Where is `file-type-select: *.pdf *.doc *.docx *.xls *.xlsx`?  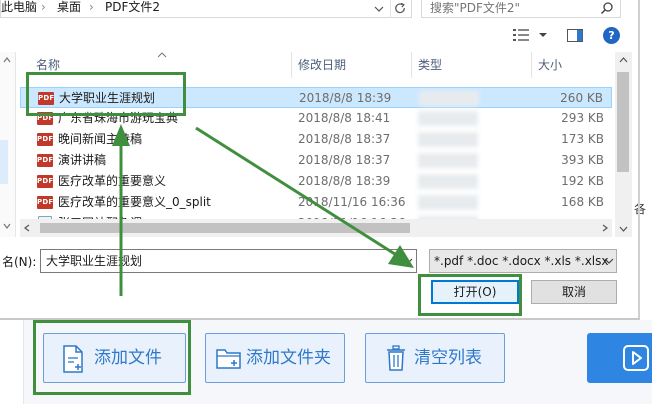
file-type-select: *.pdf *.doc *.docx *.xls *.xlsx is located at coordinates (523, 261).